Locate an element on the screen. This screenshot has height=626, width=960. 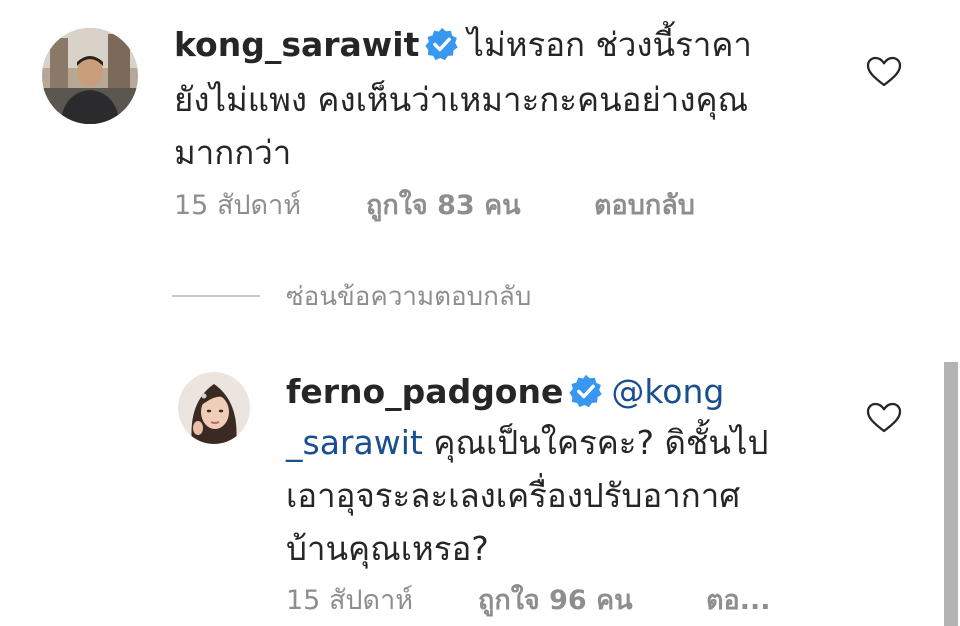
reply-line-4: บ้านคุณเหรอ? is located at coordinates (387, 548).